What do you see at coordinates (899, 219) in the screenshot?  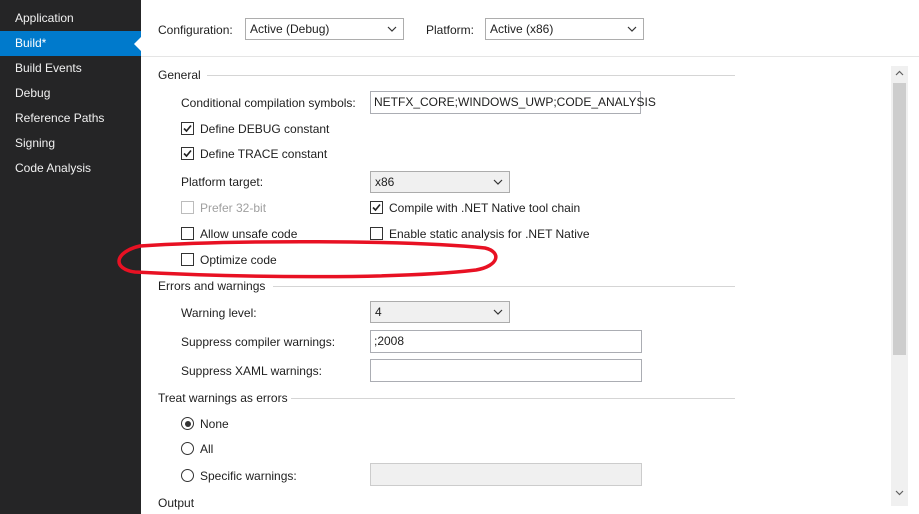 I see `scrollbar-thumb` at bounding box center [899, 219].